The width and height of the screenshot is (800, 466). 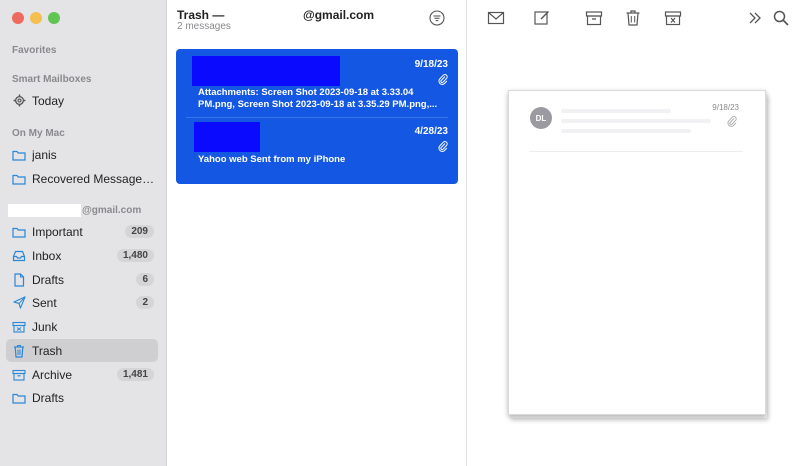 I want to click on sidebar-item-trash: Trash, so click(x=82, y=350).